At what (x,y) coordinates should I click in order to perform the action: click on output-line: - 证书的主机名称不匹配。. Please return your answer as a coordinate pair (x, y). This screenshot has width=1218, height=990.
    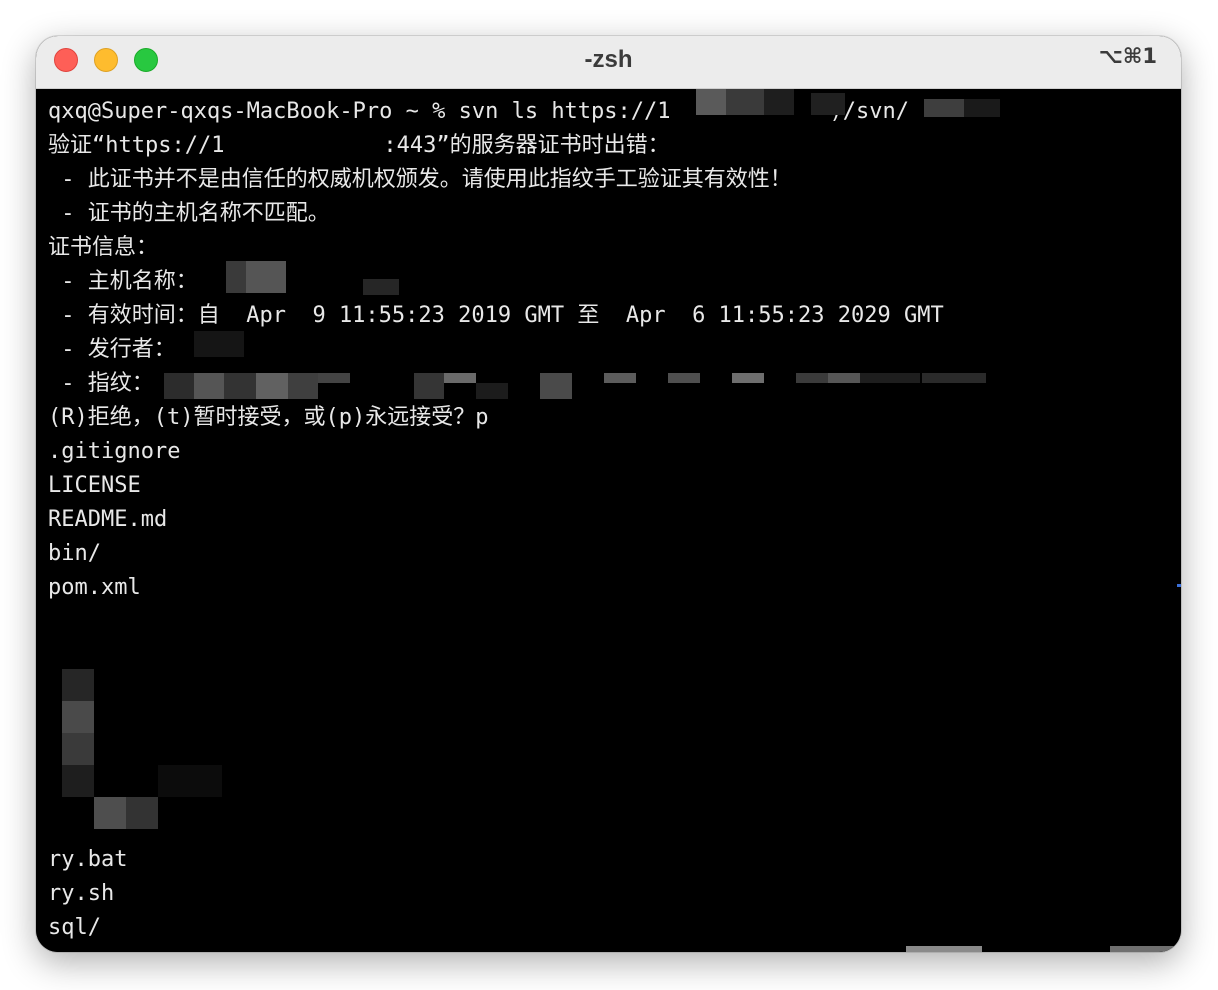
    Looking at the image, I should click on (189, 213).